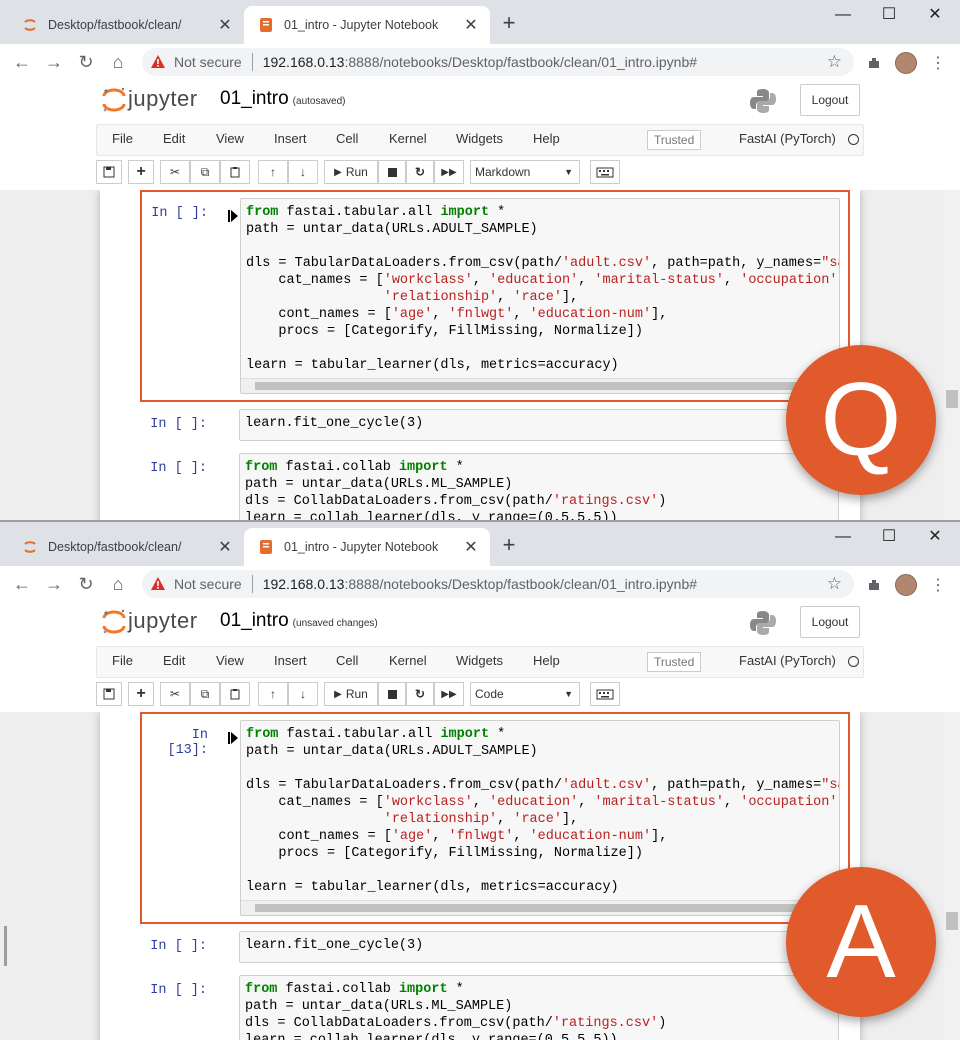 The height and width of the screenshot is (1040, 960). I want to click on notebook-title: 01_intro (autosaved), so click(282, 99).